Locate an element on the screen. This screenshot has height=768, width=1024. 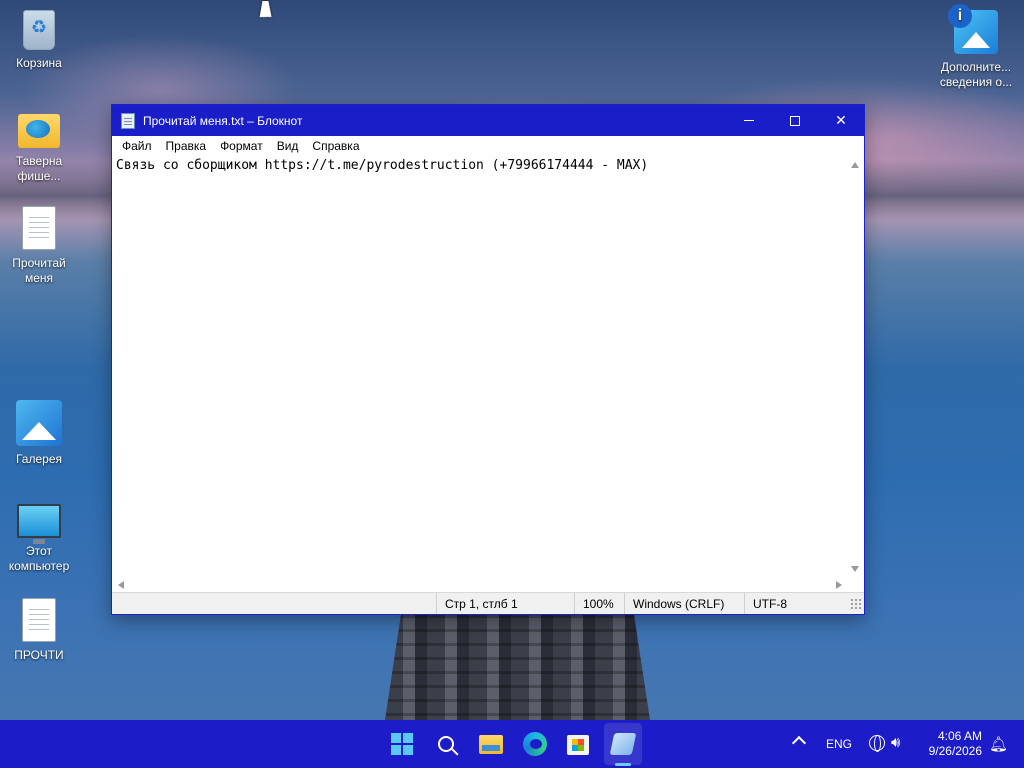
scroll-left-icon is located at coordinates (121, 585).